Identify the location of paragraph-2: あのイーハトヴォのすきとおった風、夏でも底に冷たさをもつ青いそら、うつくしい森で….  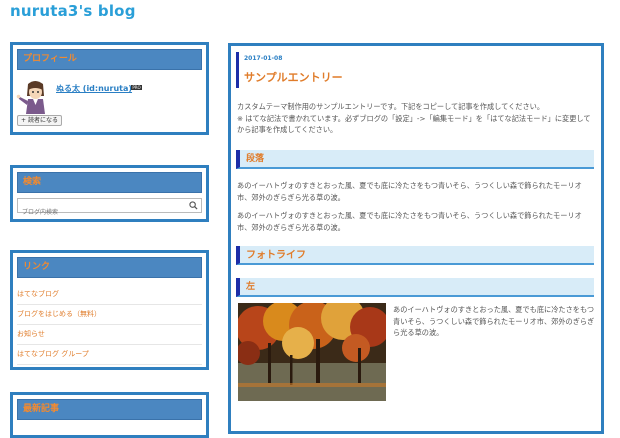
(409, 221).